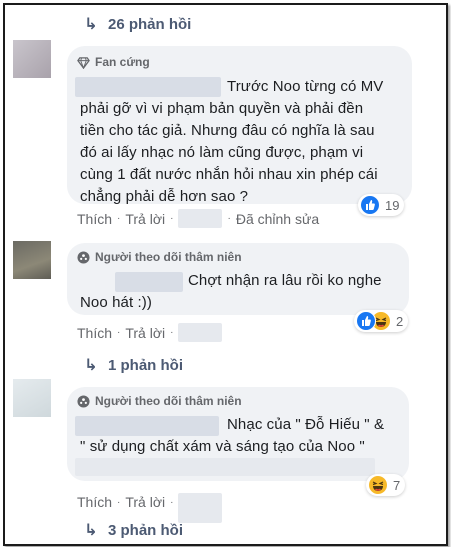 This screenshot has width=451, height=547. I want to click on comment-text-line: " sử dụng chất xám và sáng tạo của Noo ", so click(222, 446).